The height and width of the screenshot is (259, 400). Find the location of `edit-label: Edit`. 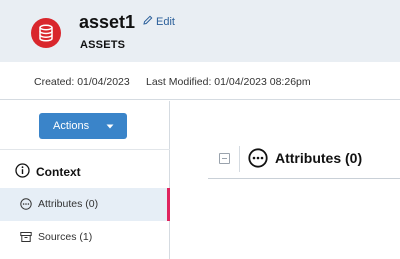

edit-label: Edit is located at coordinates (165, 22).